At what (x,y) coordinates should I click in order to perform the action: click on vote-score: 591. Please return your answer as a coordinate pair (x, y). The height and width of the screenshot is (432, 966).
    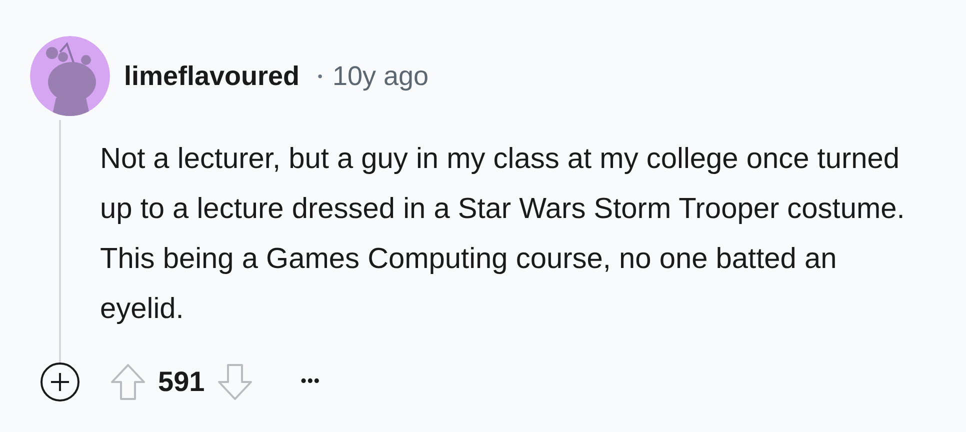
    Looking at the image, I should click on (181, 382).